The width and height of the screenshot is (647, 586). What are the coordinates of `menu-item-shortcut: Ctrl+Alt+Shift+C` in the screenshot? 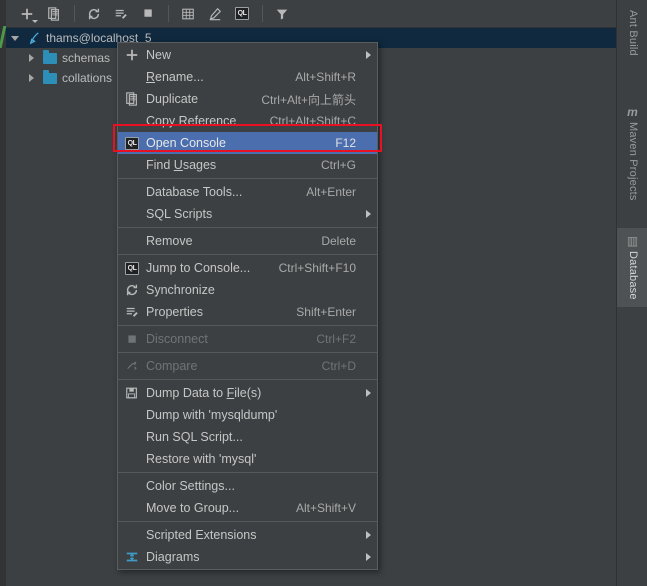 It's located at (312, 121).